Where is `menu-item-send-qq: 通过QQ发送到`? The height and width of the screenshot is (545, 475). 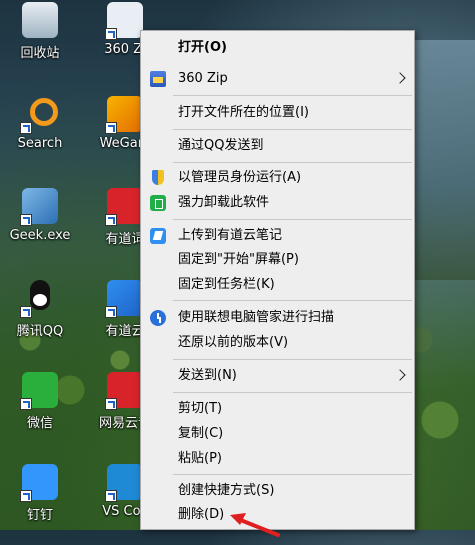
menu-item-send-qq: 通过QQ发送到 is located at coordinates (277, 146).